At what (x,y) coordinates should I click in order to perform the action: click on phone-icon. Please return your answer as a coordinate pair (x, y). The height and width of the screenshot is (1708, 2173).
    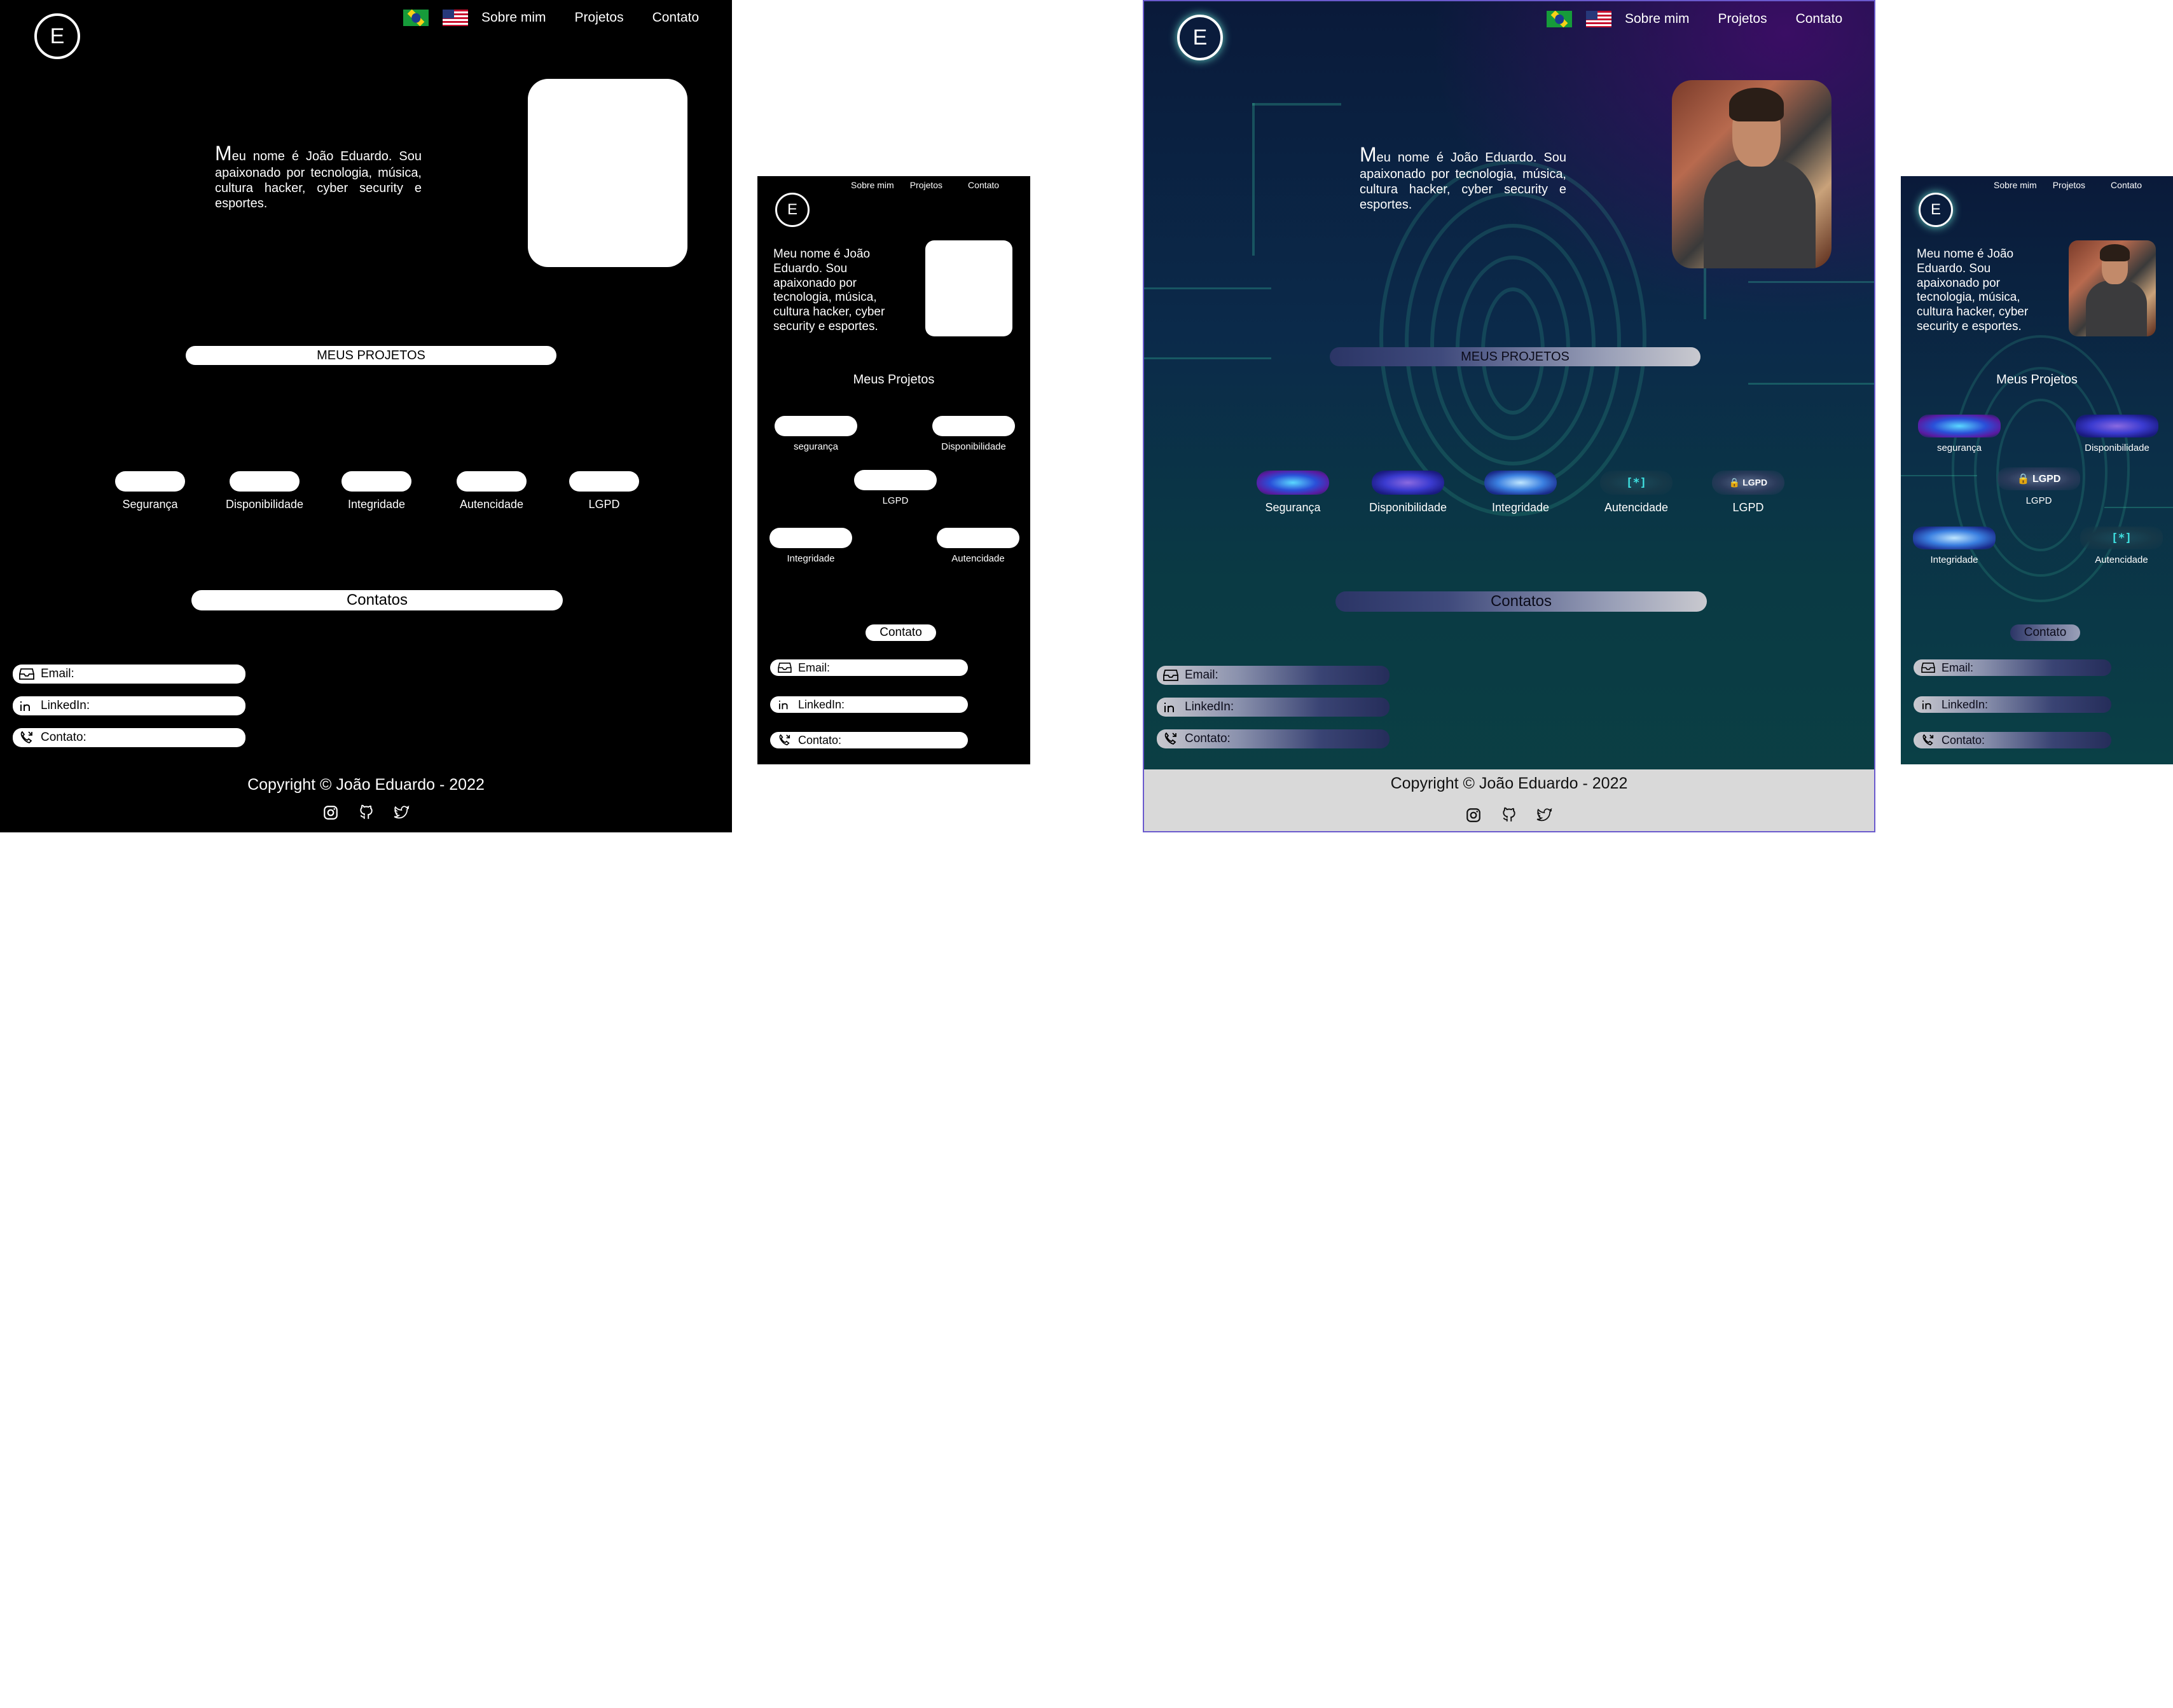
    Looking at the image, I should click on (1170, 739).